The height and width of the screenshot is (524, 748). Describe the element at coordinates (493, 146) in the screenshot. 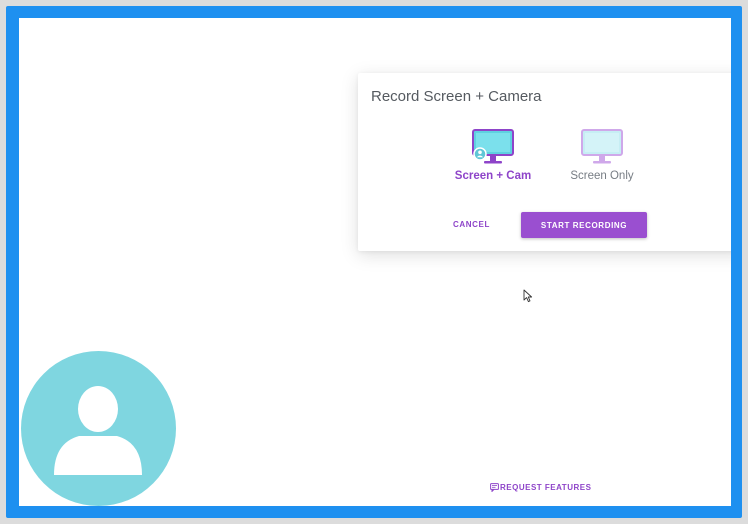

I see `monitor-camera-icon` at that location.